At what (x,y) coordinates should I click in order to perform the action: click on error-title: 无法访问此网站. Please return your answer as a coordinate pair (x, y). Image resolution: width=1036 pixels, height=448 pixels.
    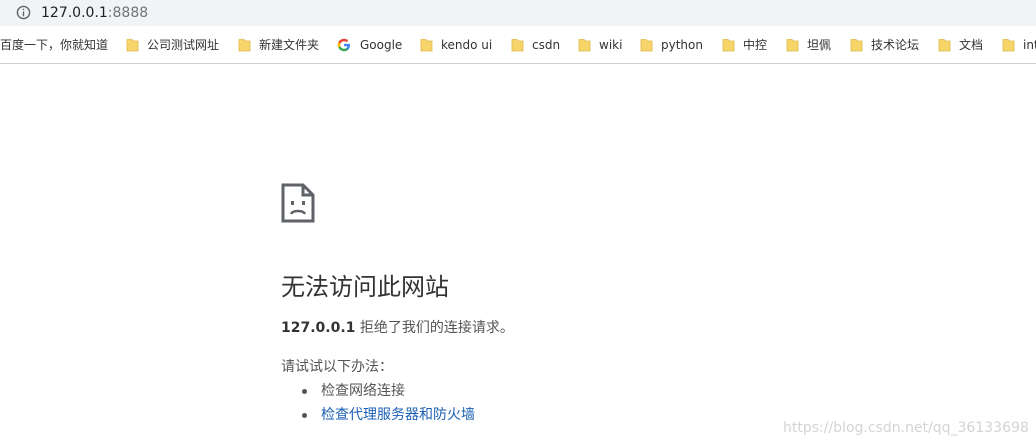
    Looking at the image, I should click on (365, 287).